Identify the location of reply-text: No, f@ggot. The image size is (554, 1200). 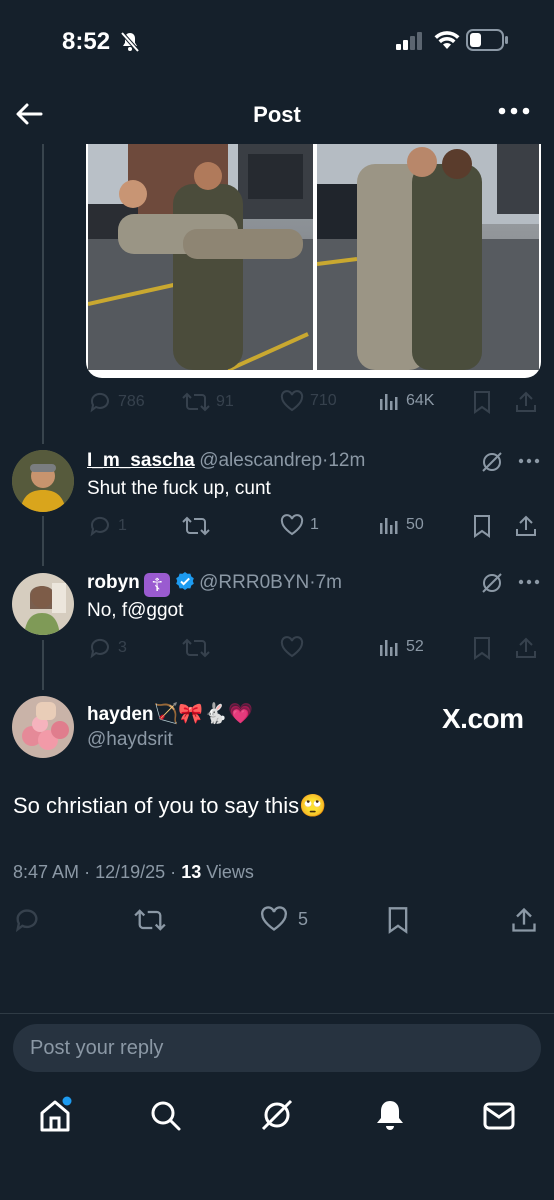
(135, 610).